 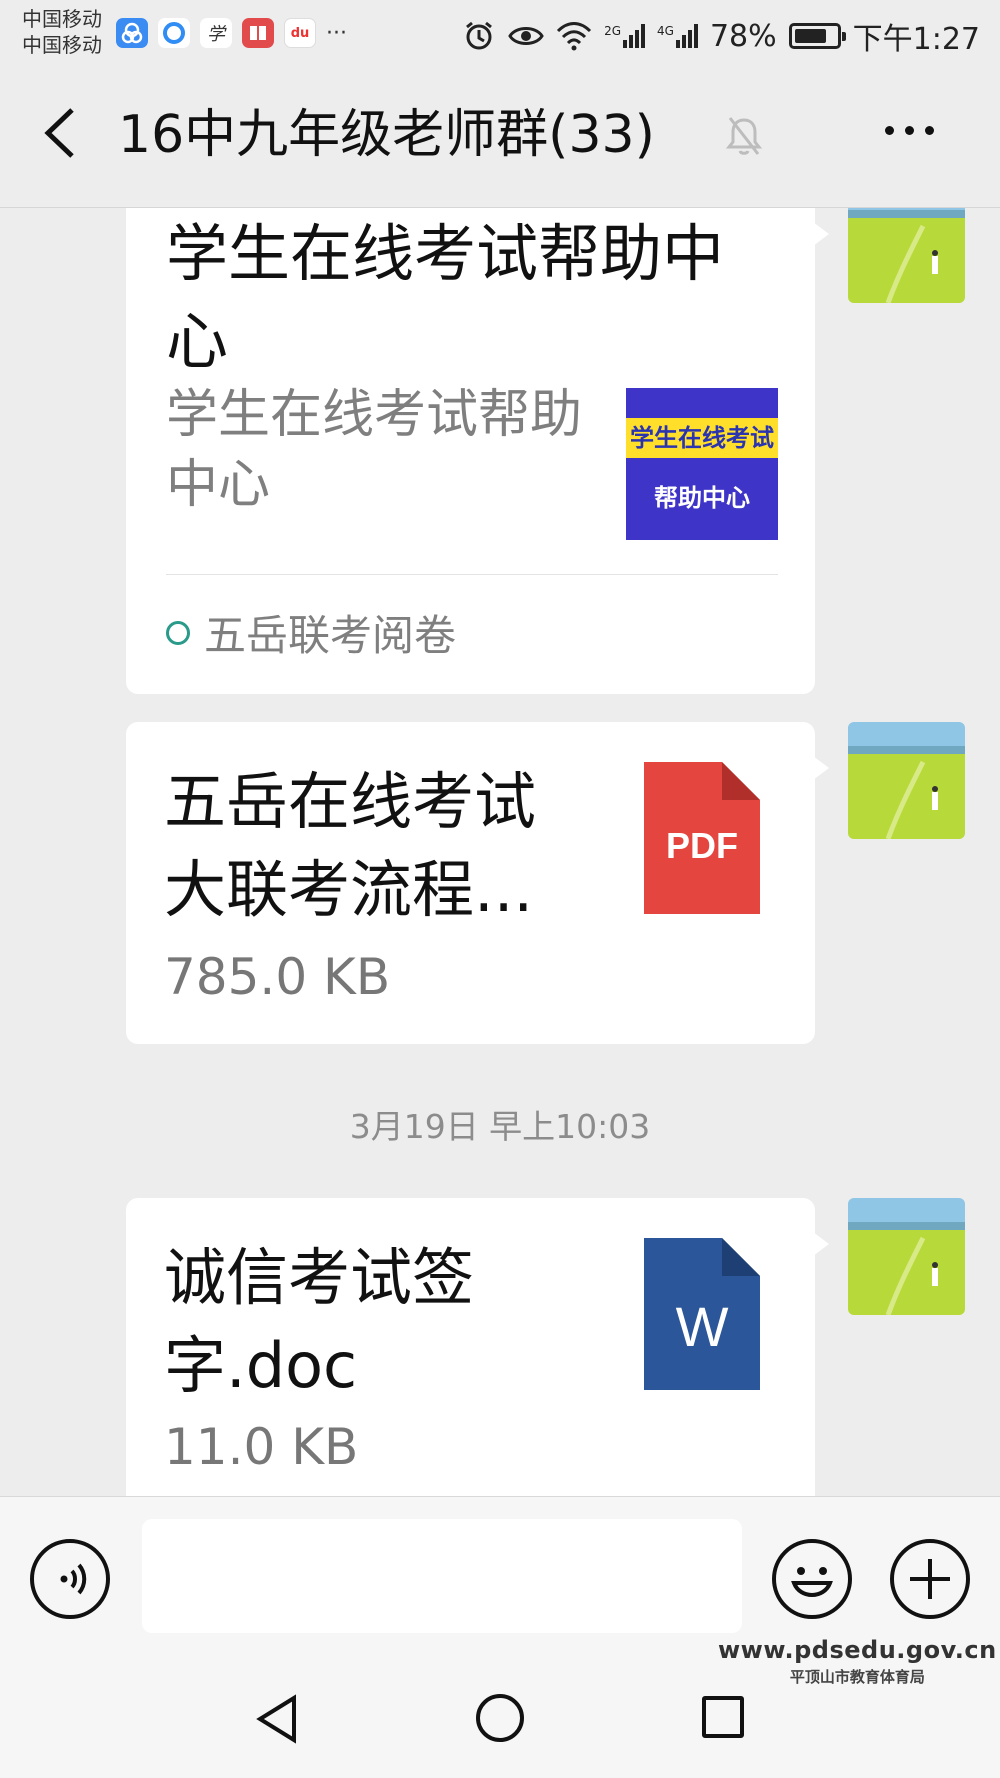 What do you see at coordinates (916, 39) in the screenshot?
I see `clock: 下午1:27` at bounding box center [916, 39].